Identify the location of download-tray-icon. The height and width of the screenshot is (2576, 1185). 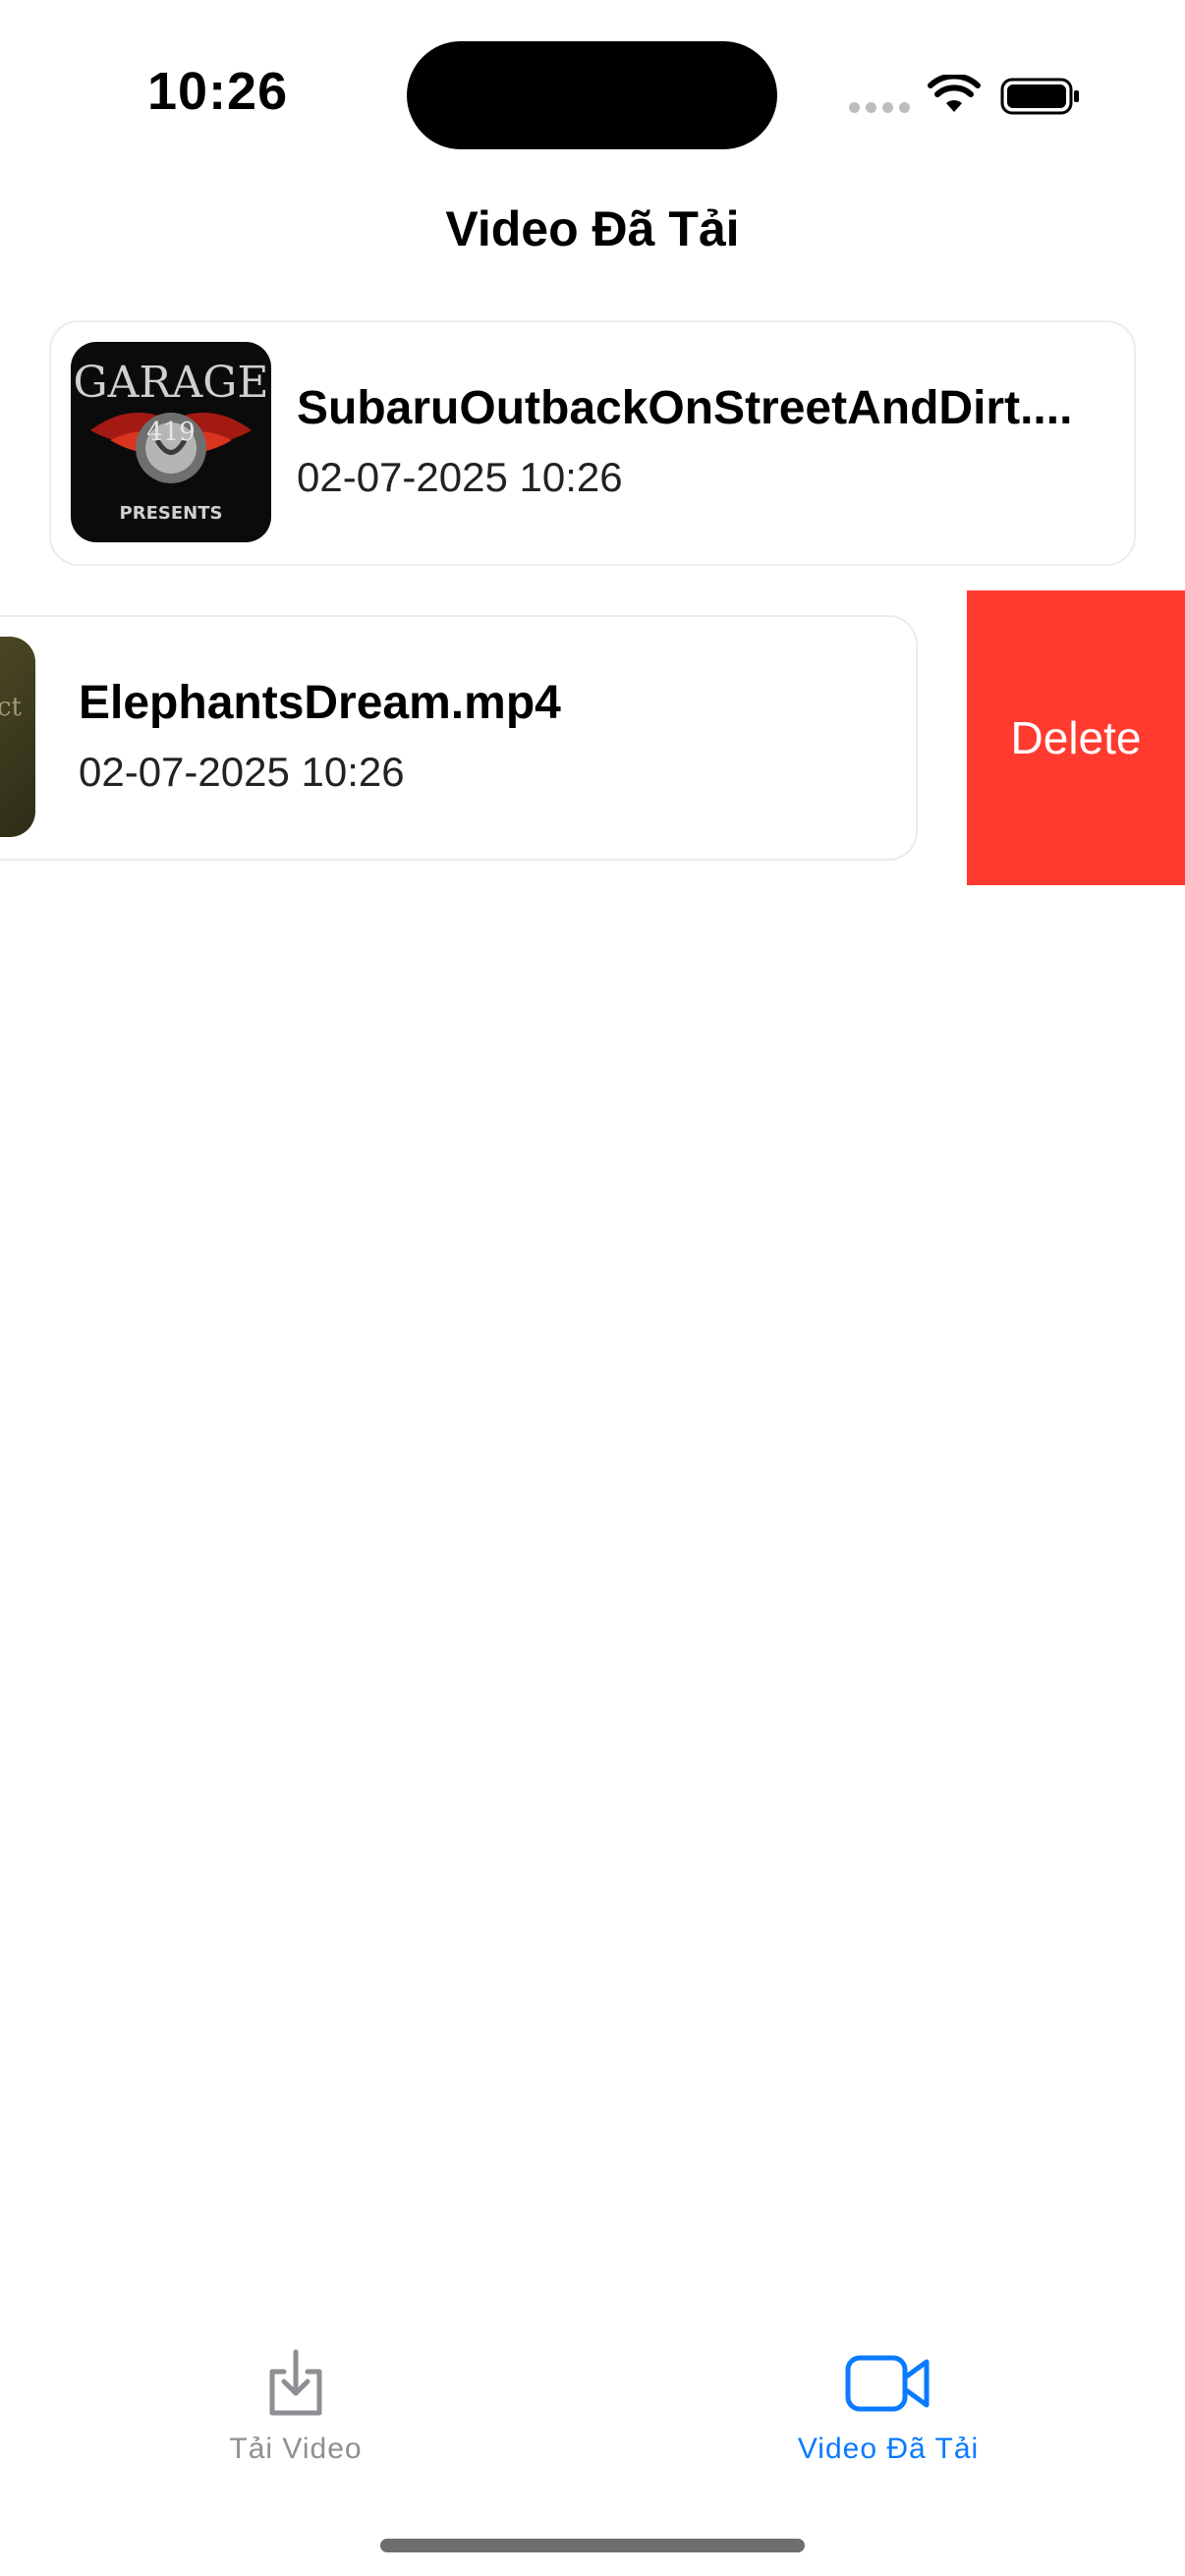
(295, 2382).